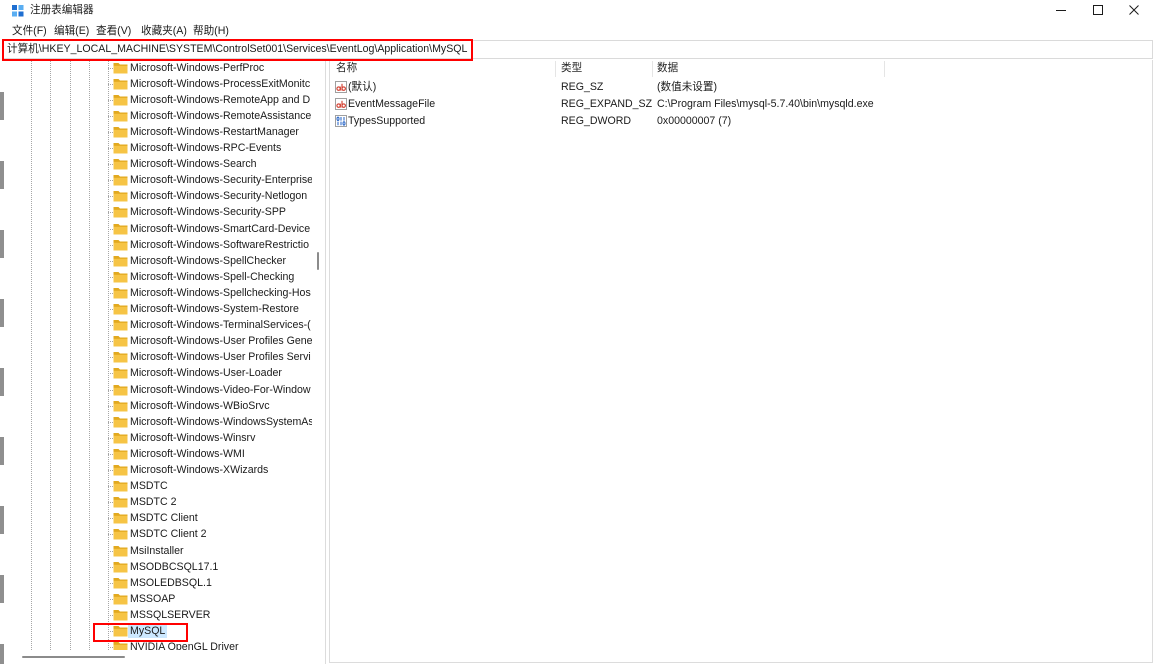 The image size is (1155, 664). I want to click on tree-item: Microsoft-Windows-PerfProc, so click(156, 68).